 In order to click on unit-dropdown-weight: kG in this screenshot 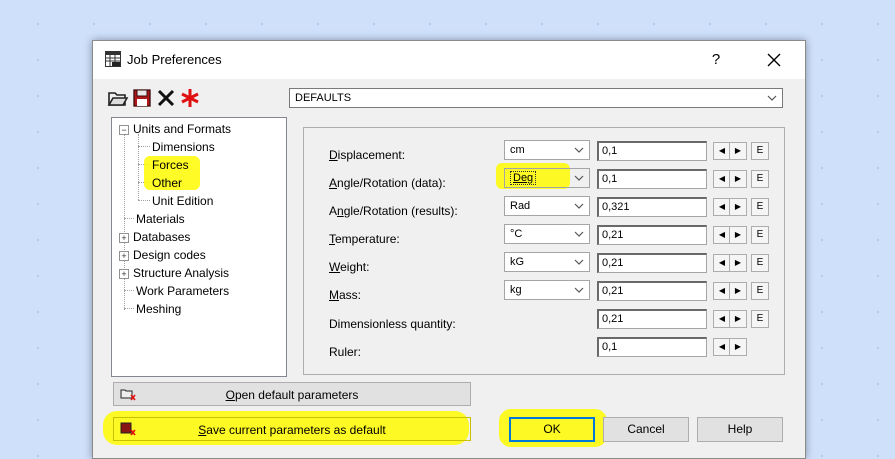, I will do `click(547, 262)`.